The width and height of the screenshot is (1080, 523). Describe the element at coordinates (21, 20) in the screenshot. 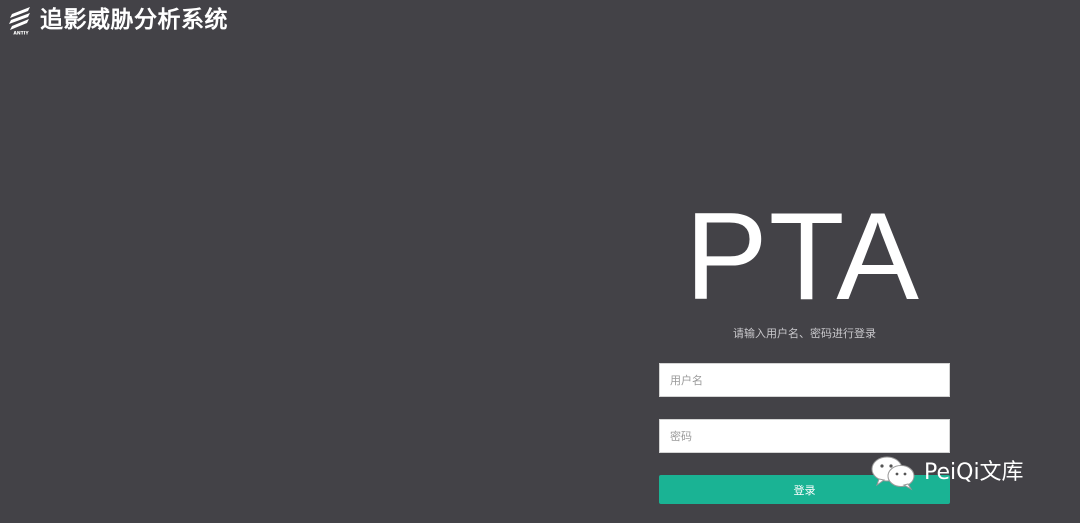

I see `antiy-logo-icon: ANTIY` at that location.